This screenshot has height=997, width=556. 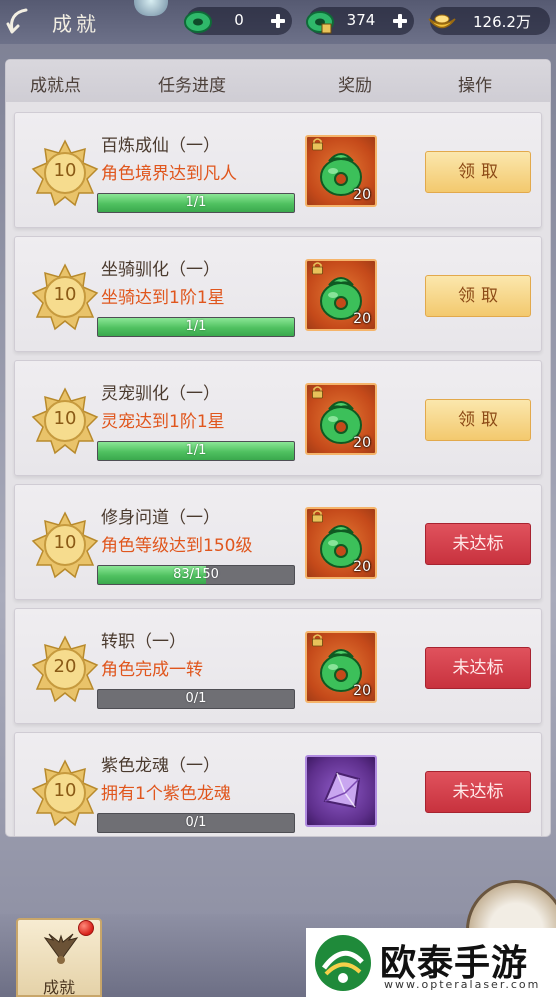 I want to click on purple-crystal-icon, so click(x=342, y=790).